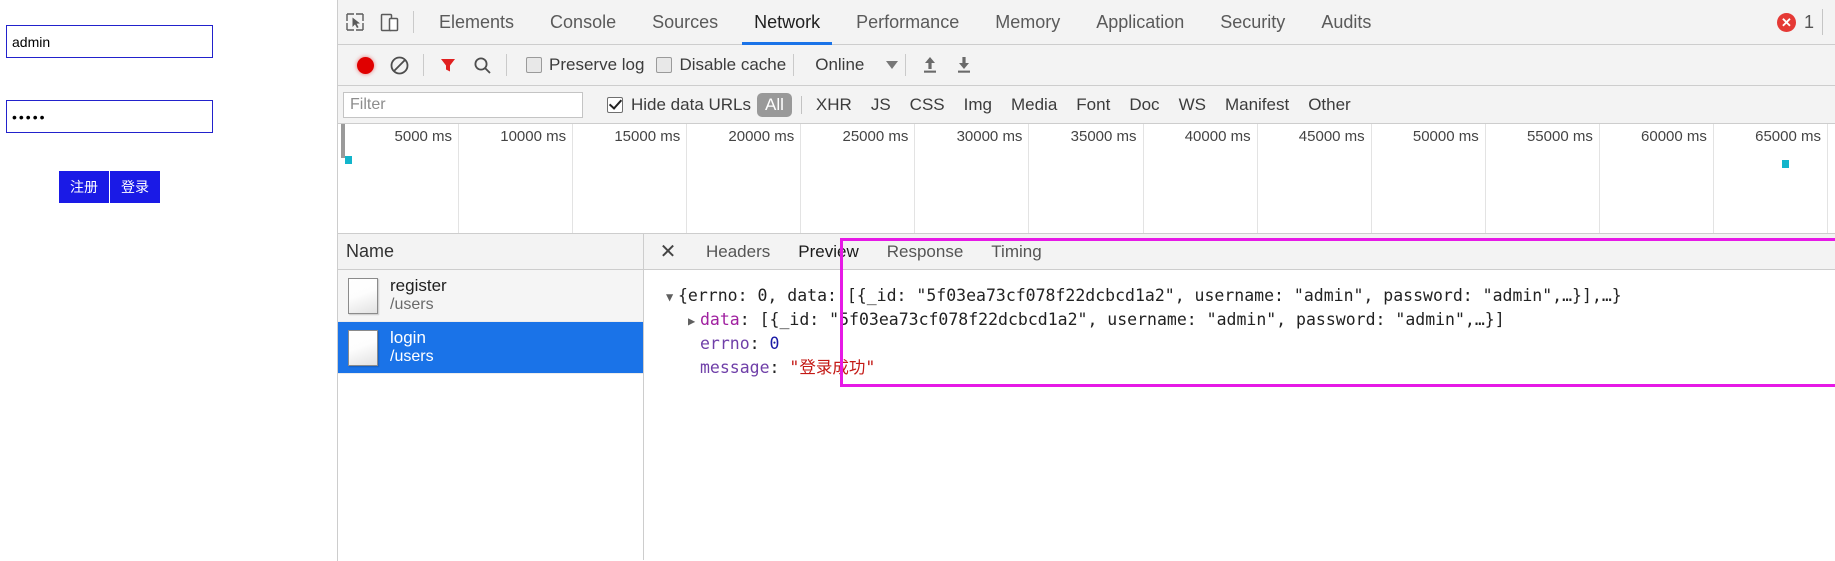 The width and height of the screenshot is (1835, 561). What do you see at coordinates (1144, 105) in the screenshot?
I see `type-filter-doc: Doc` at bounding box center [1144, 105].